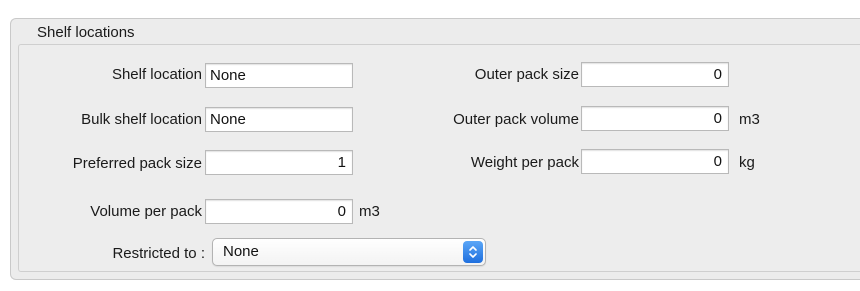 Image resolution: width=860 pixels, height=291 pixels. What do you see at coordinates (473, 252) in the screenshot?
I see `updown-chevron-icon` at bounding box center [473, 252].